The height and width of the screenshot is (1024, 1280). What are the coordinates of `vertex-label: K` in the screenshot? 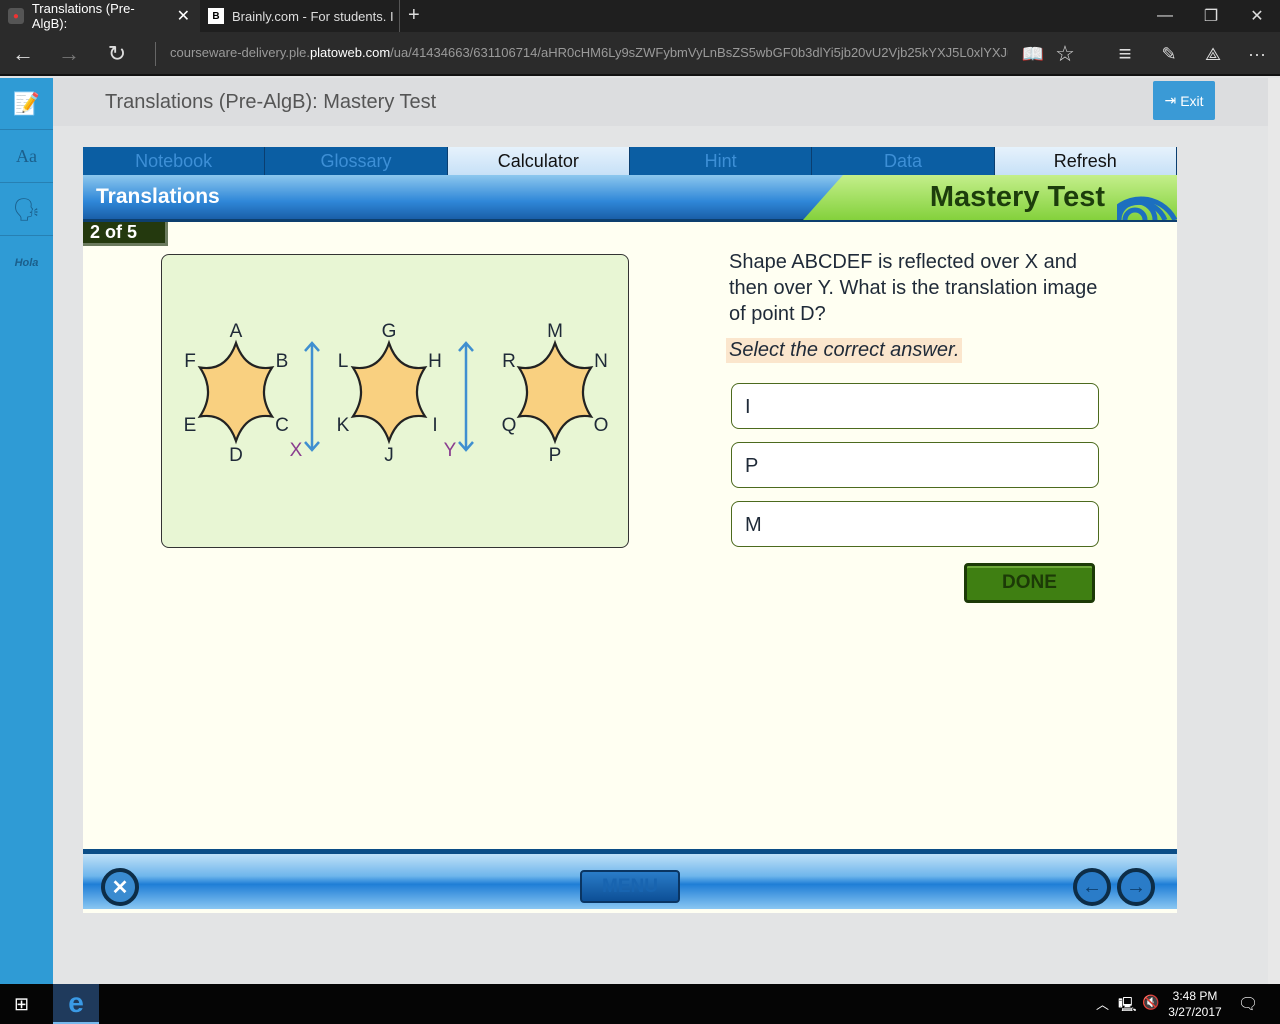 It's located at (343, 425).